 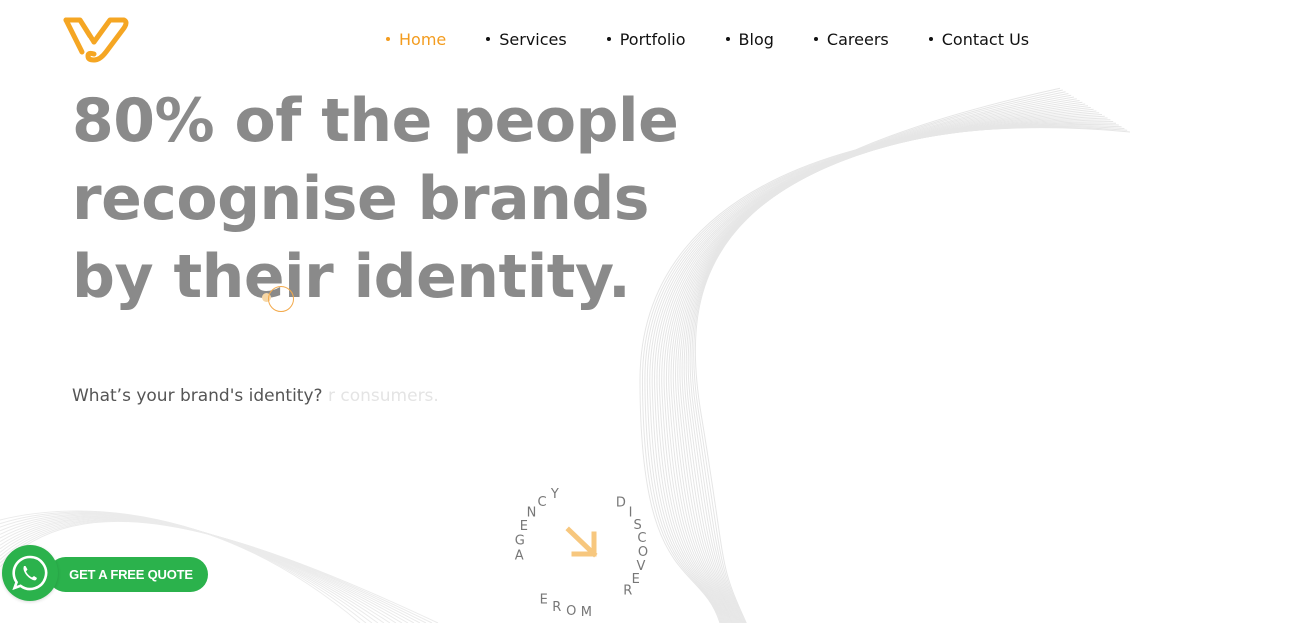 What do you see at coordinates (520, 540) in the screenshot?
I see `badge-letter: G` at bounding box center [520, 540].